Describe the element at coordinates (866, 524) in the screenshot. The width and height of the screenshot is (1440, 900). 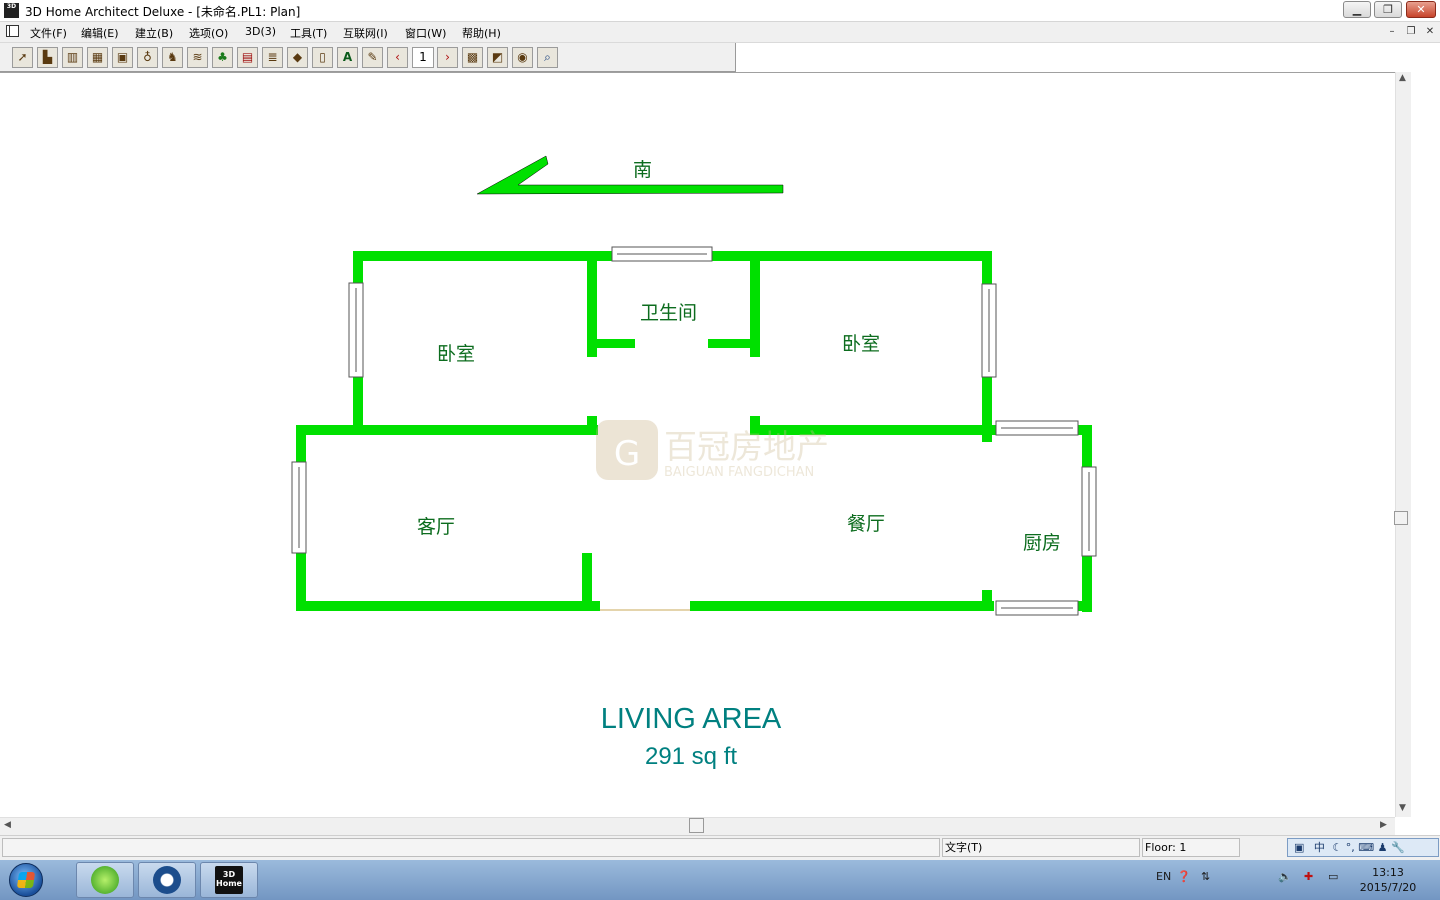
I see `room-dining: 餐厅` at that location.